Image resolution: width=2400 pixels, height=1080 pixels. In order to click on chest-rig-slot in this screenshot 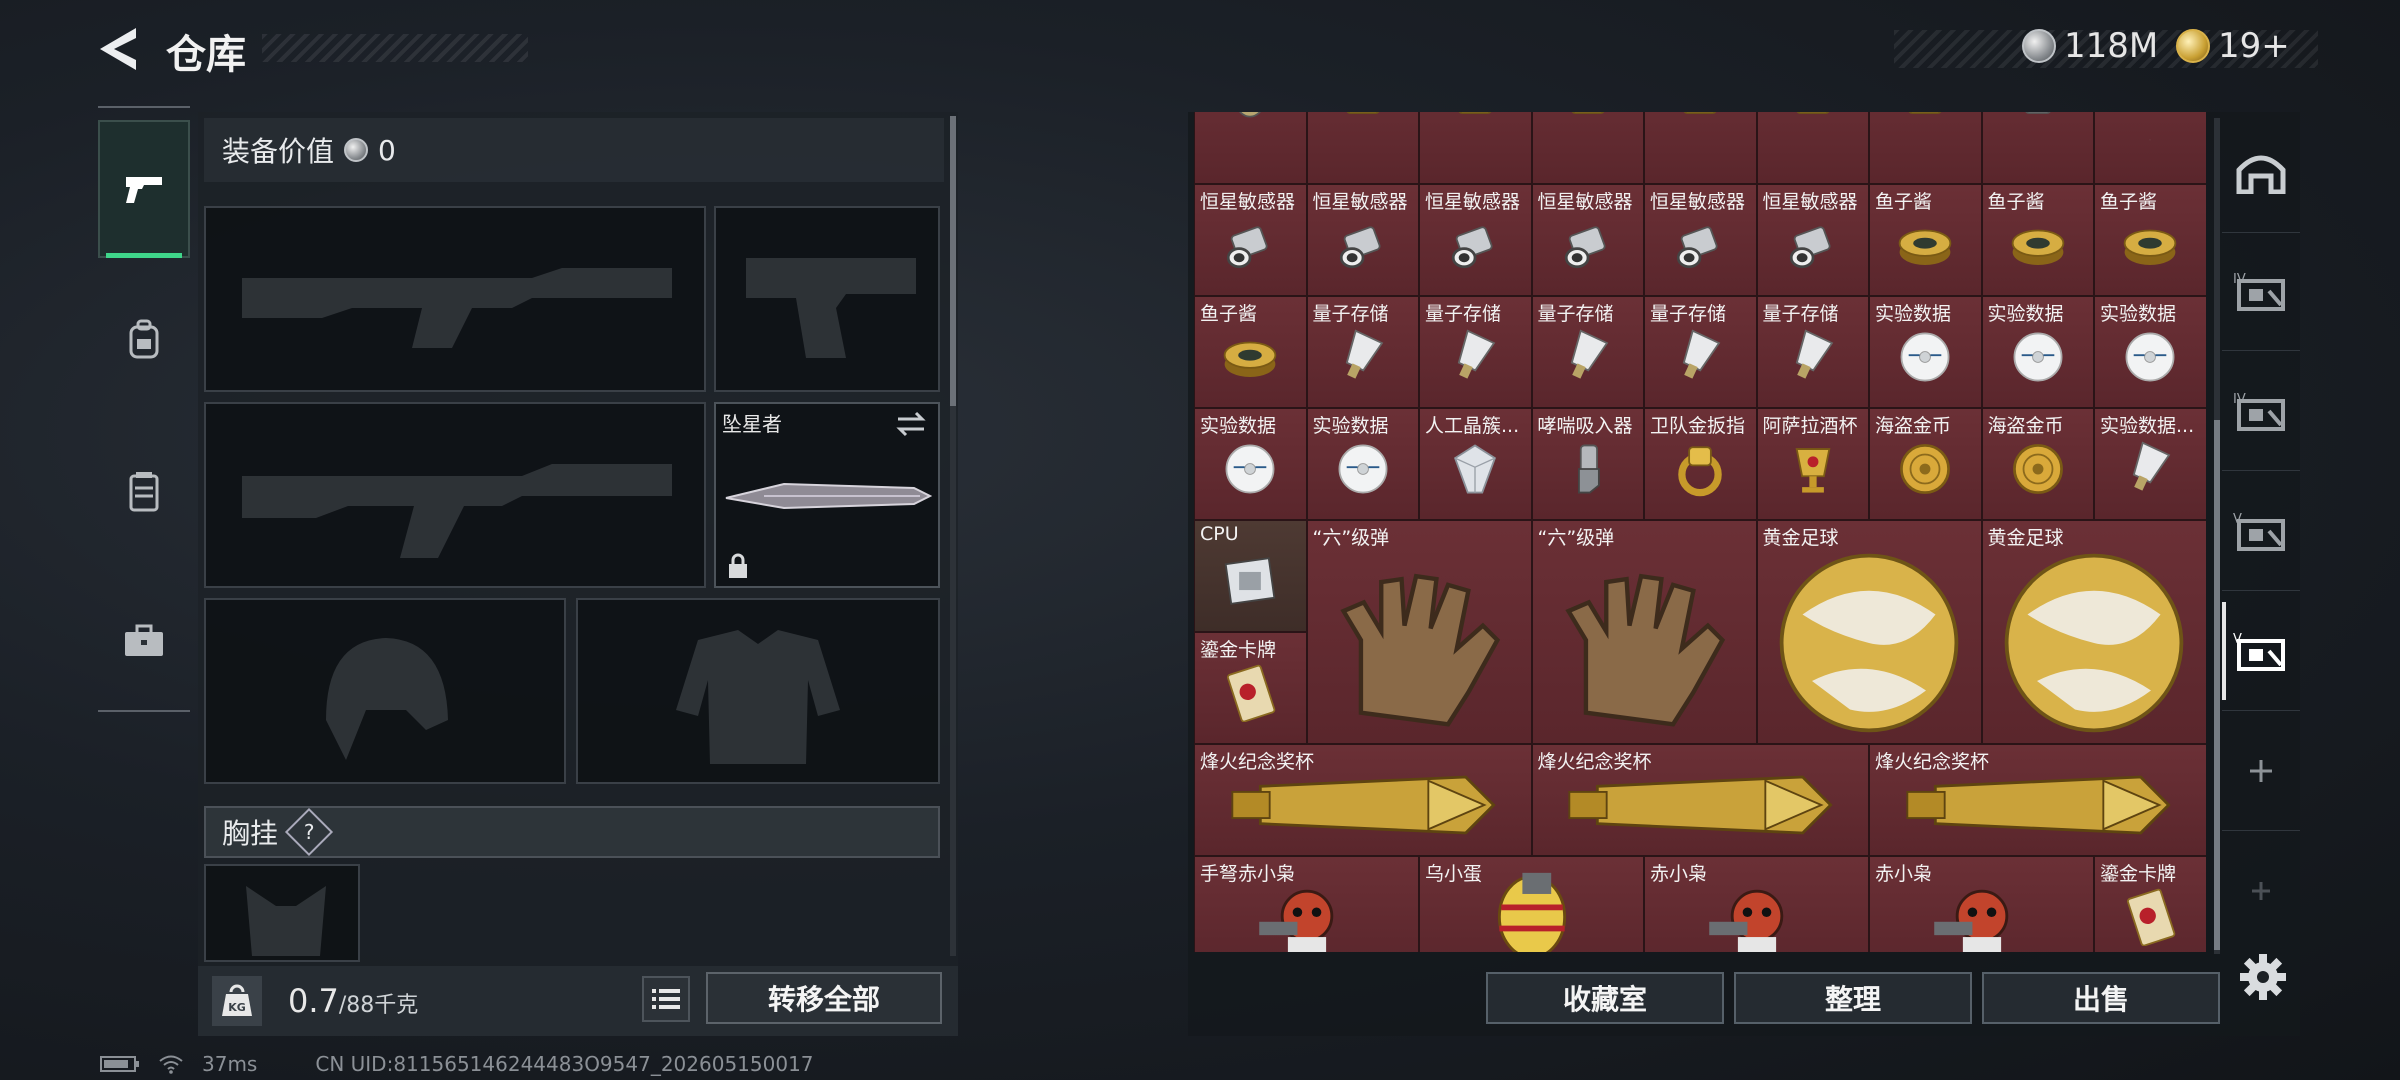, I will do `click(282, 913)`.